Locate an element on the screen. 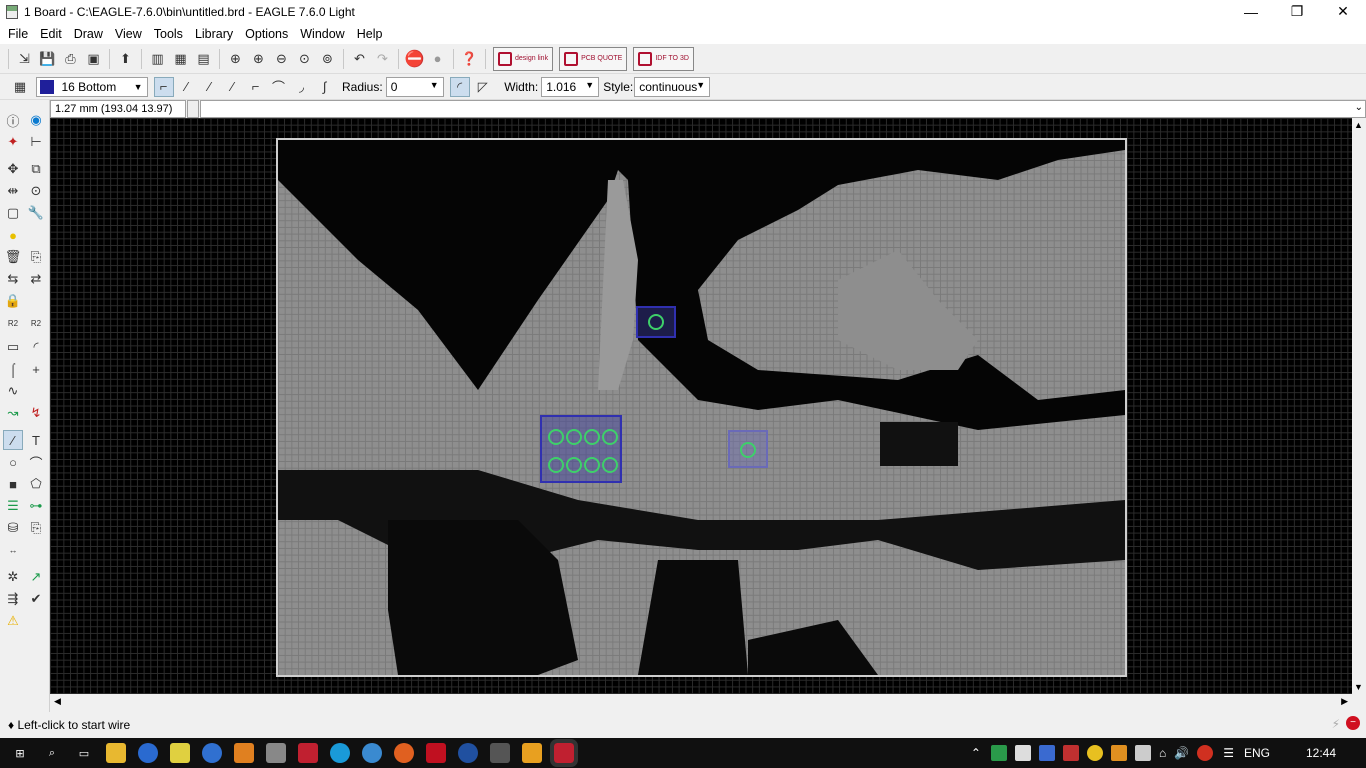 The image size is (1366, 768). stop-icon: − is located at coordinates (1353, 723).